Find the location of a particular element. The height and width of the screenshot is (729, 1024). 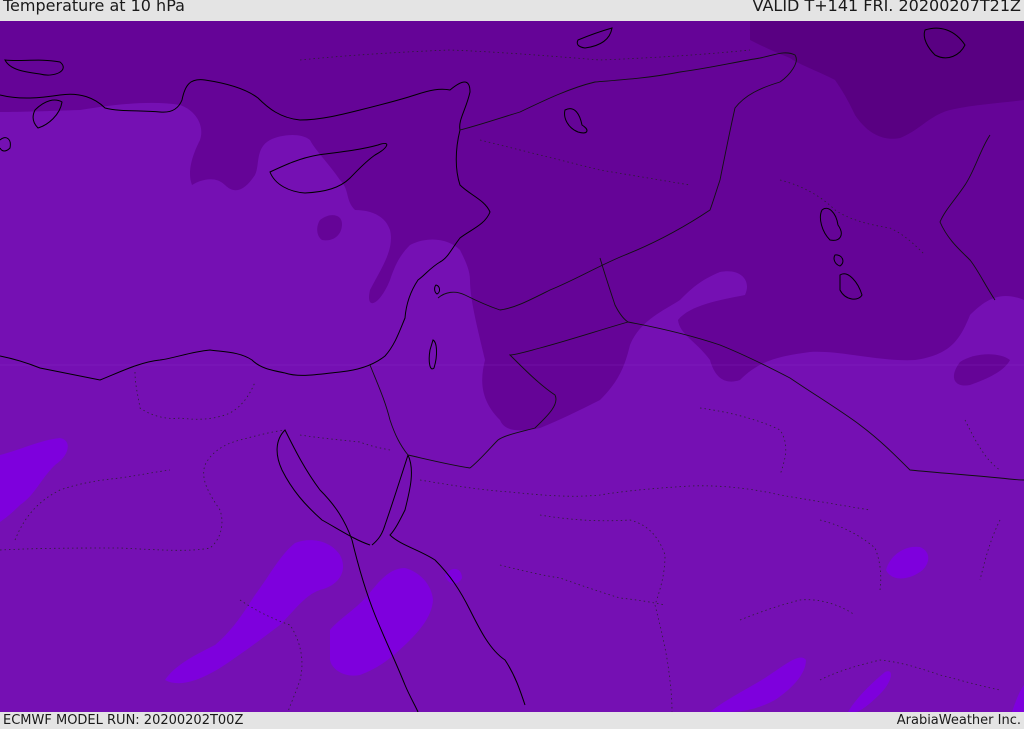

valid-time-label: VALID T+141 FRI. 20200207T21Z is located at coordinates (886, 7).